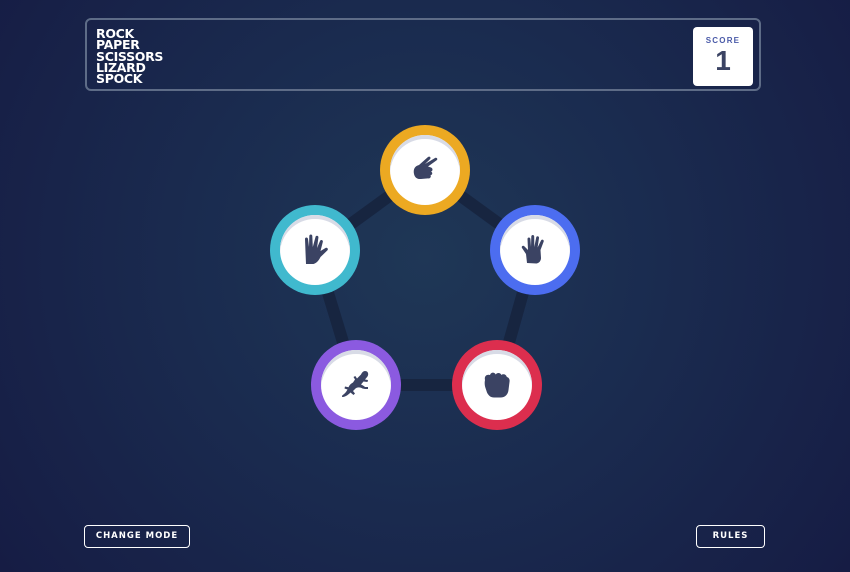 The height and width of the screenshot is (572, 850). I want to click on scissors-token, so click(425, 170).